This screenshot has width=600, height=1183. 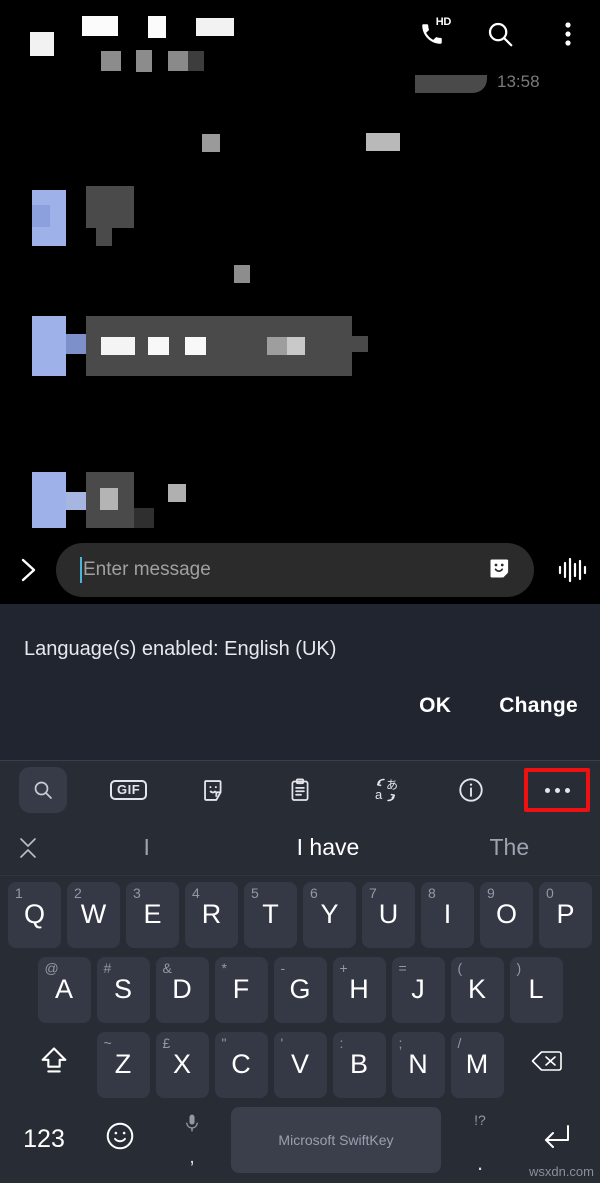 What do you see at coordinates (459, 1042) in the screenshot?
I see `key-alt-label: /` at bounding box center [459, 1042].